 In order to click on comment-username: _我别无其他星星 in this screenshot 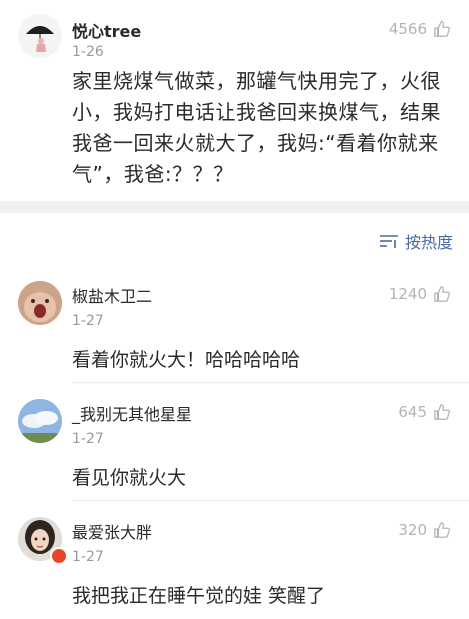, I will do `click(132, 413)`.